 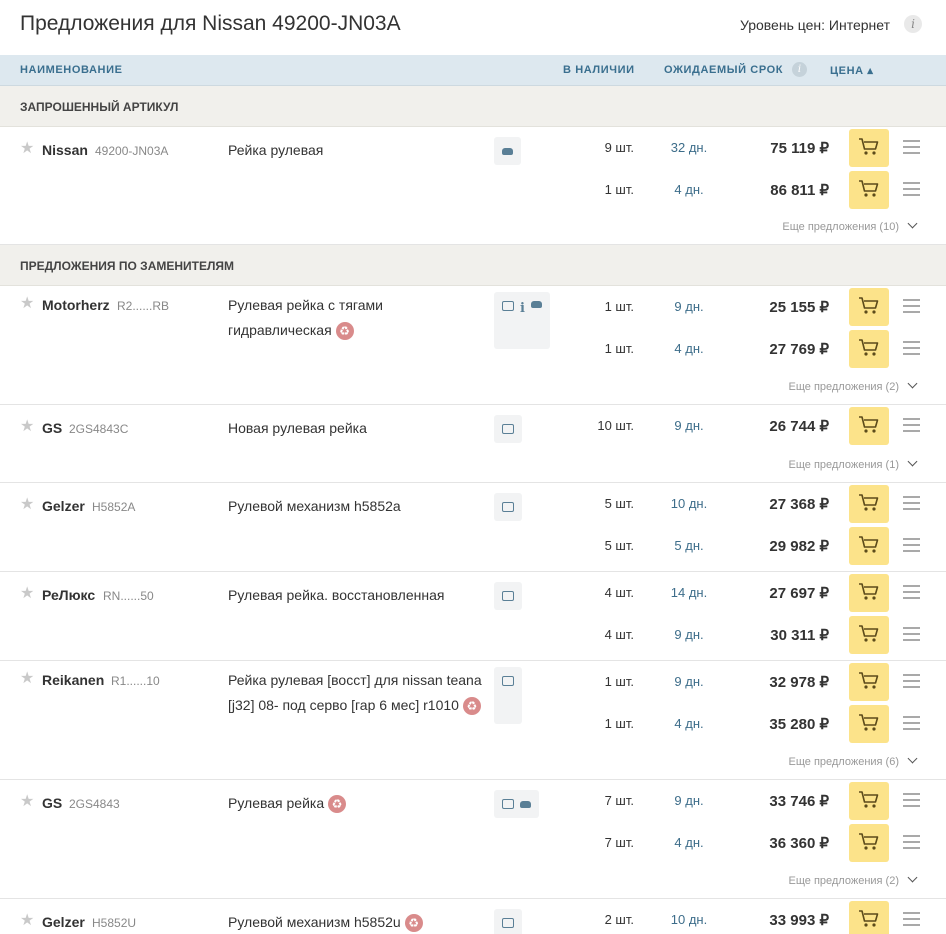 I want to click on term-info-icon: i, so click(x=799, y=69).